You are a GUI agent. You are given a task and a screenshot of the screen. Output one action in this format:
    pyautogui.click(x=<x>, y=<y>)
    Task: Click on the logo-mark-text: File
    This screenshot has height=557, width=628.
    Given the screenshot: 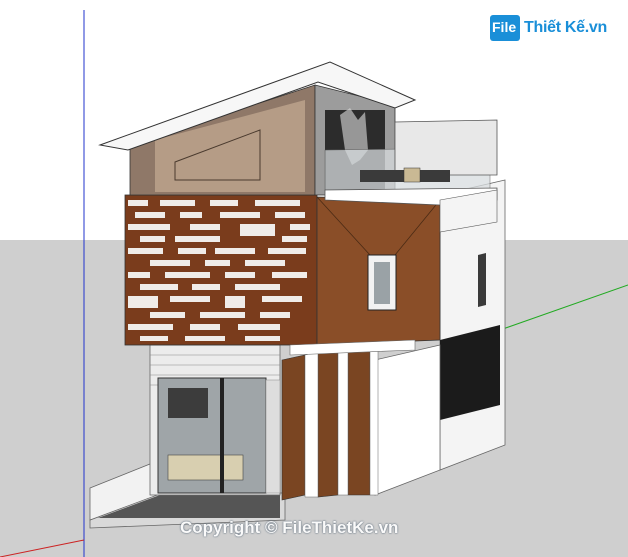 What is the action you would take?
    pyautogui.click(x=504, y=27)
    